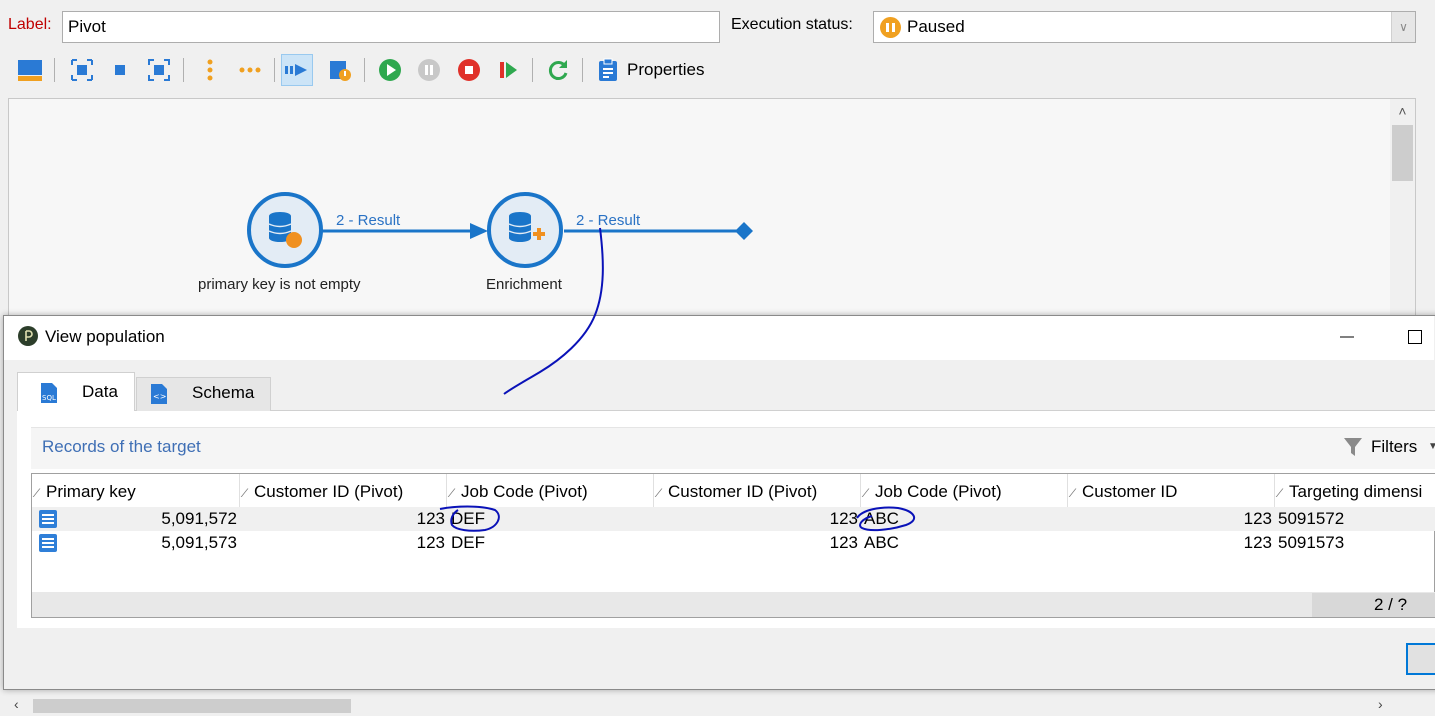  What do you see at coordinates (733, 604) in the screenshot?
I see `table-footer` at bounding box center [733, 604].